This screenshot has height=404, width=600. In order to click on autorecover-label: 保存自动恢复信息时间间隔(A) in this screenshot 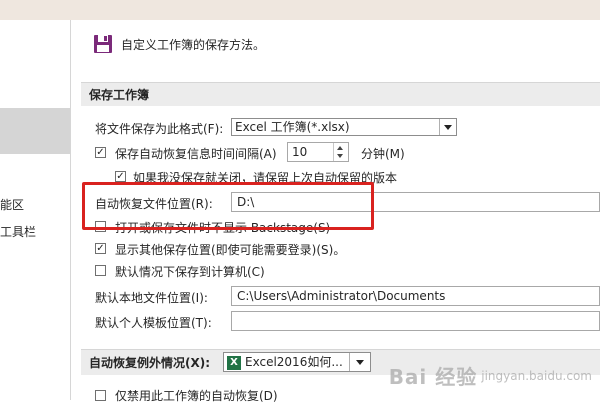, I will do `click(196, 154)`.